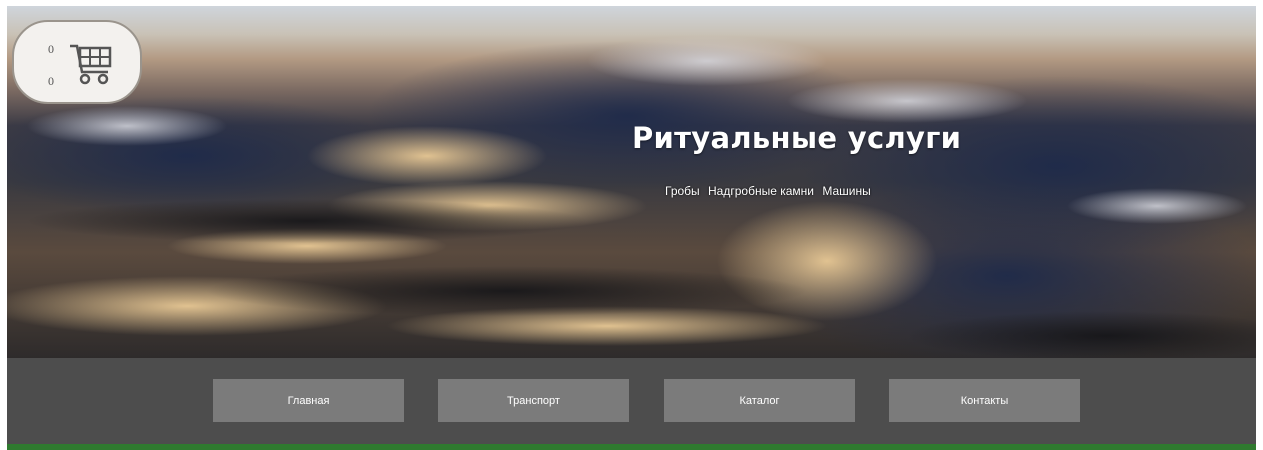 This screenshot has width=1263, height=450. What do you see at coordinates (761, 191) in the screenshot?
I see `subtitle-item: Надгробные камни` at bounding box center [761, 191].